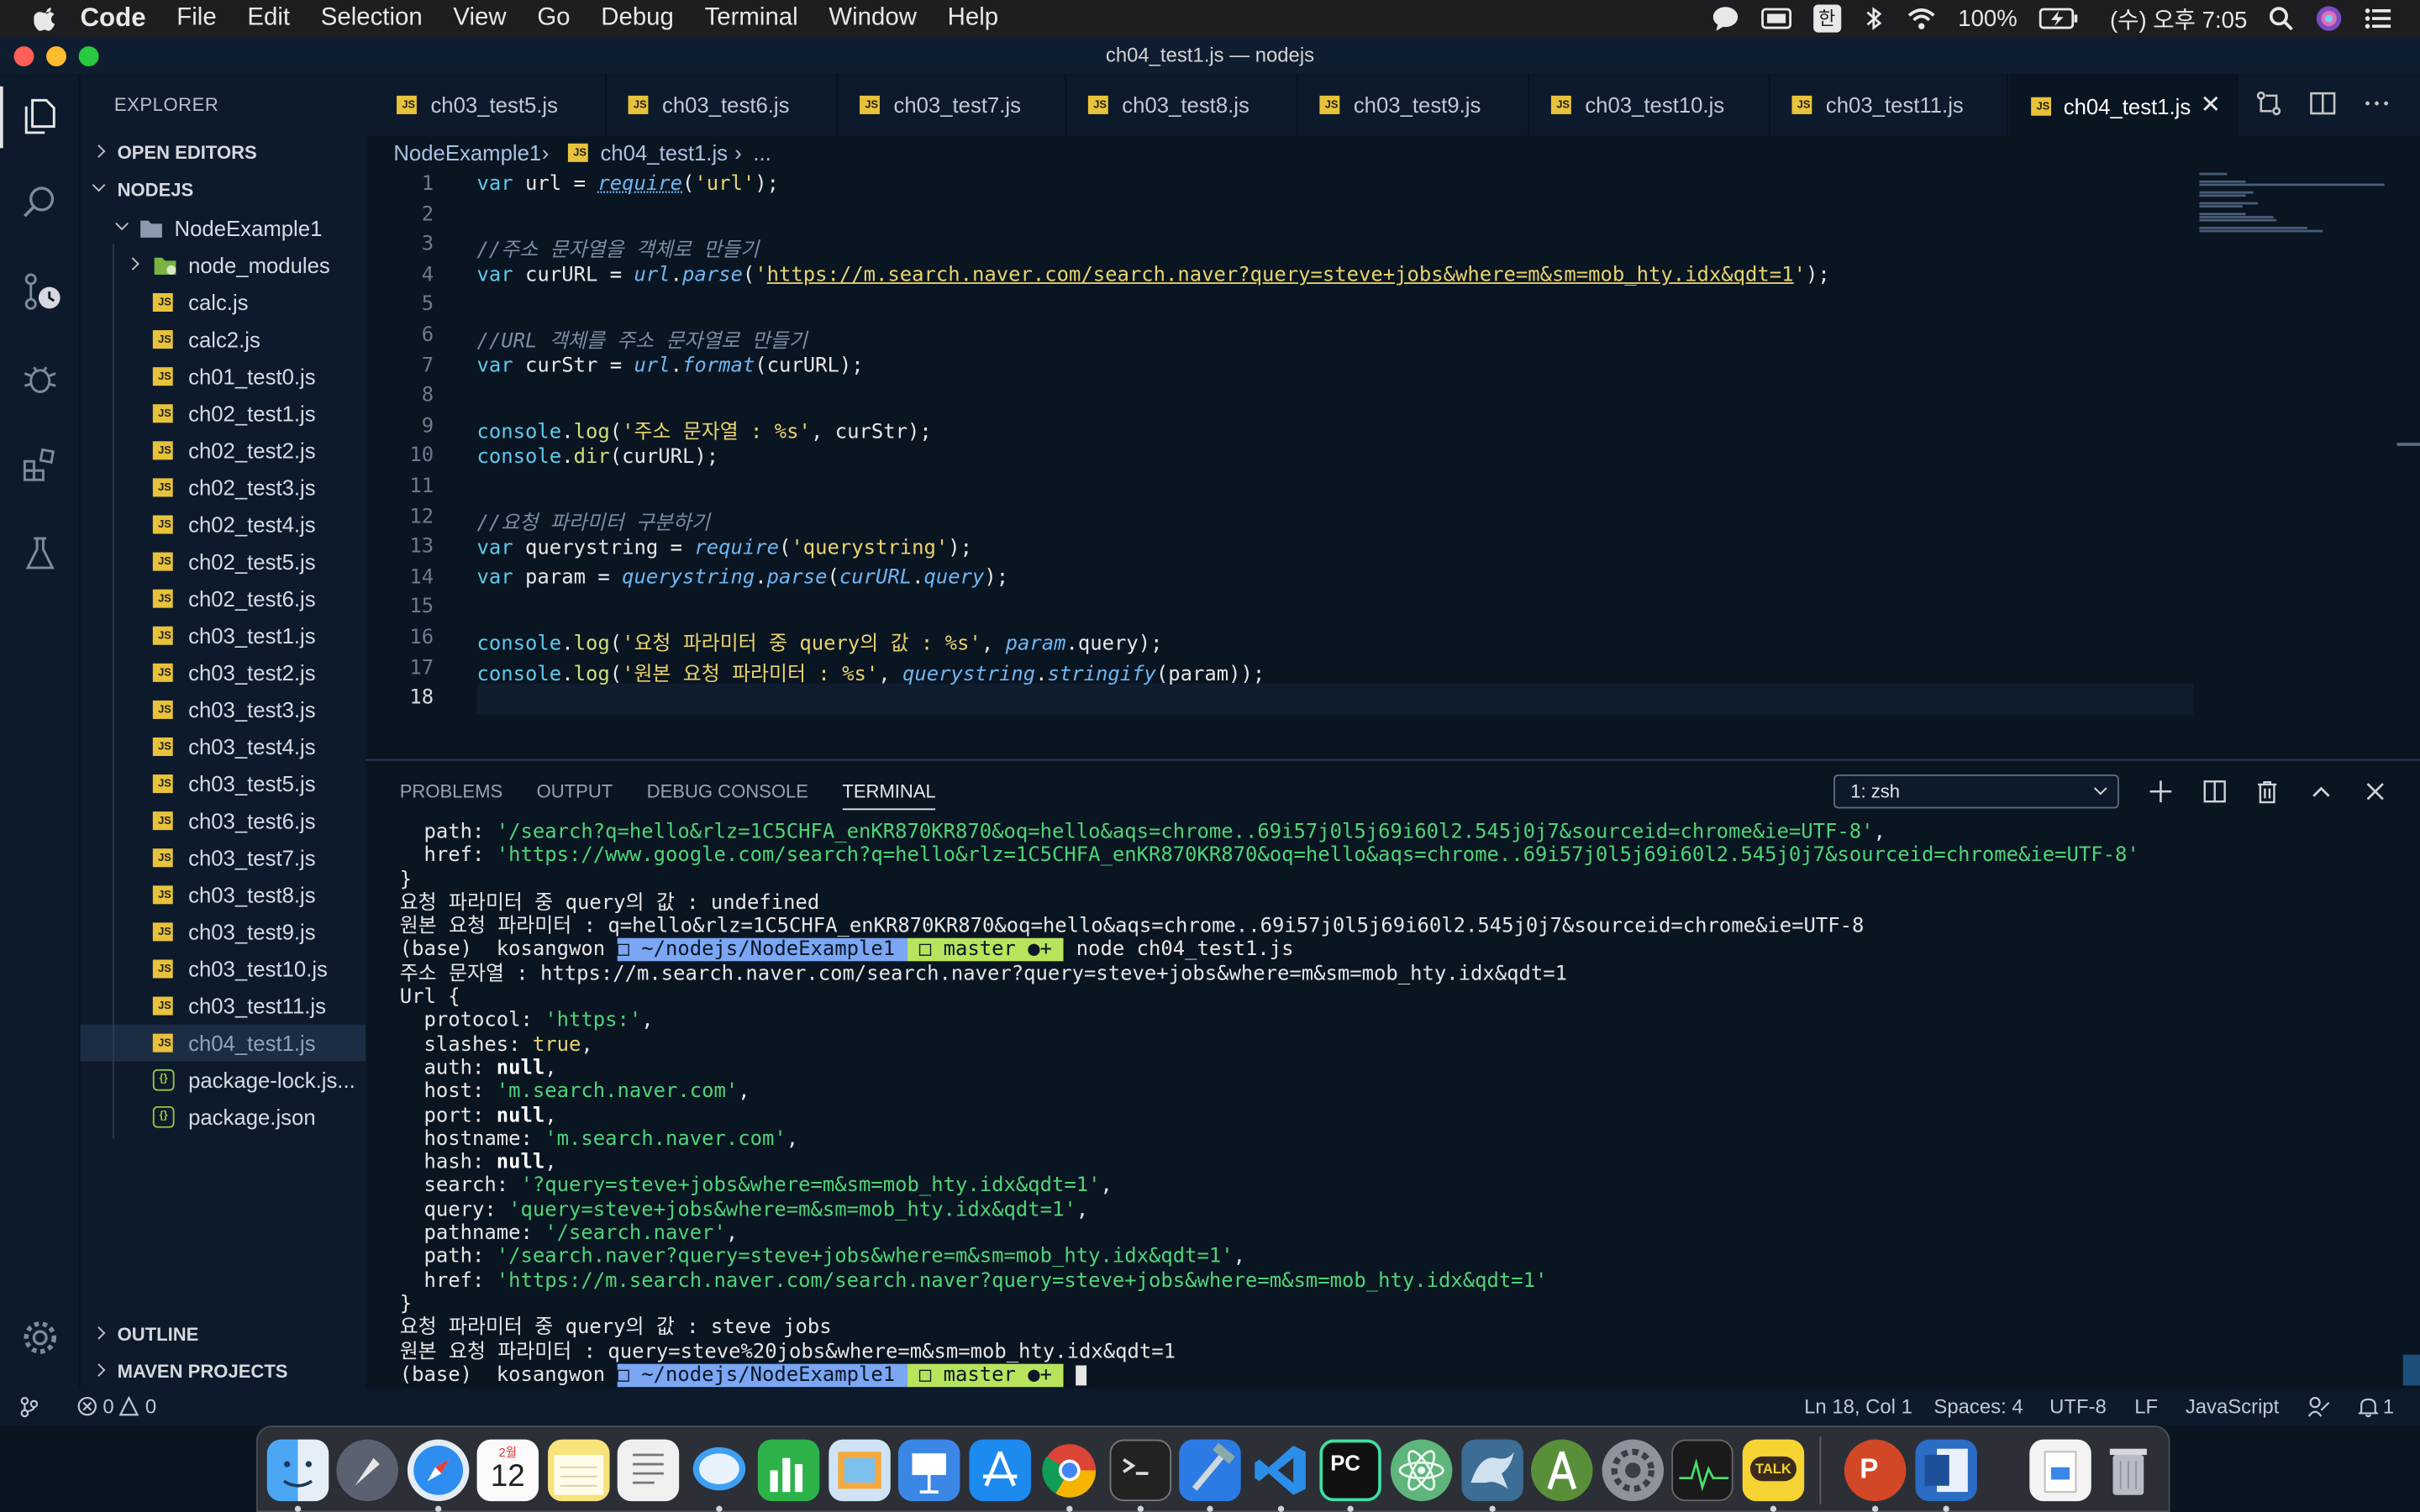 This screenshot has height=1512, width=2420. What do you see at coordinates (224, 746) in the screenshot?
I see `file-item: JS ch03_test4.js` at bounding box center [224, 746].